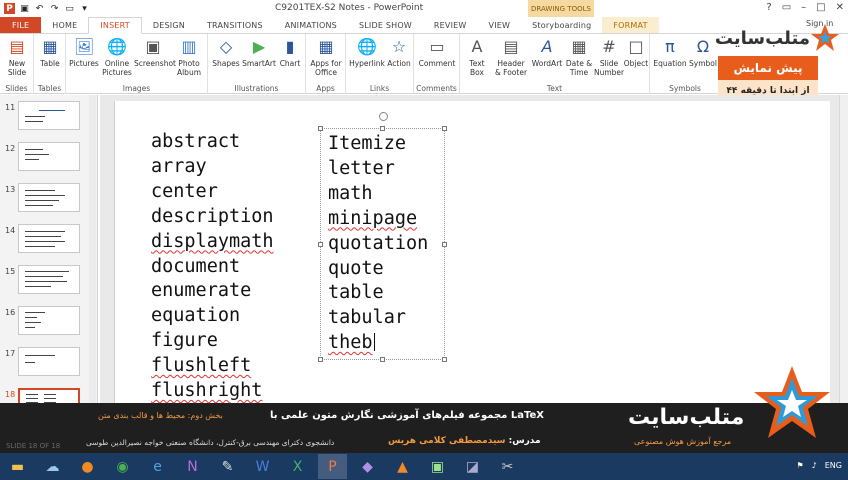 The height and width of the screenshot is (480, 848). I want to click on date-time-button: ▦ Date & Time, so click(579, 57).